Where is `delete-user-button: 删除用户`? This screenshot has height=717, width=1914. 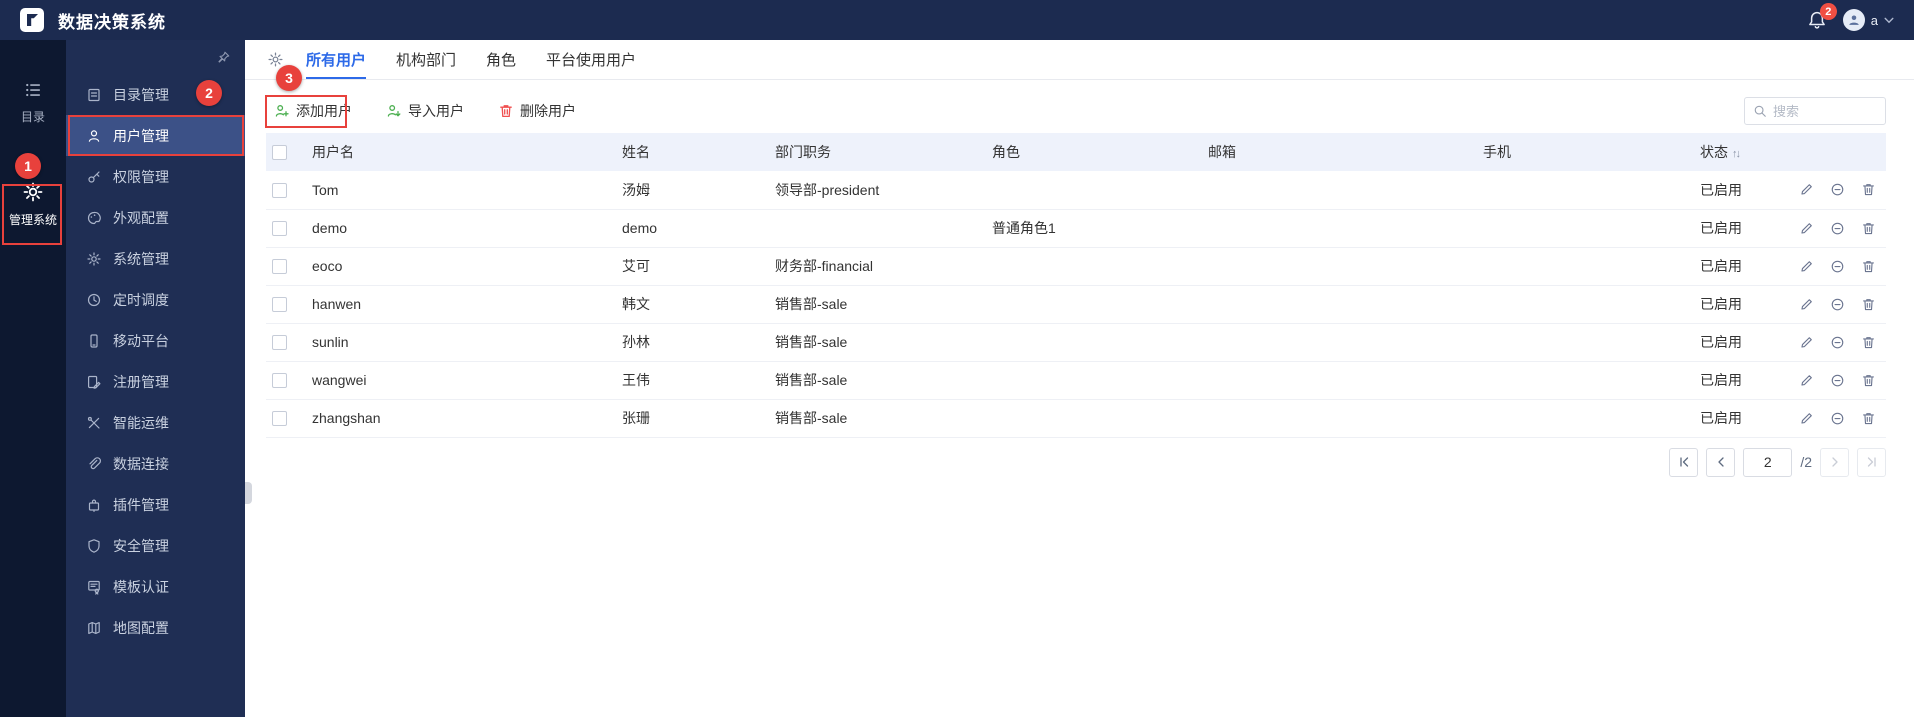
delete-user-button: 删除用户 is located at coordinates (537, 111).